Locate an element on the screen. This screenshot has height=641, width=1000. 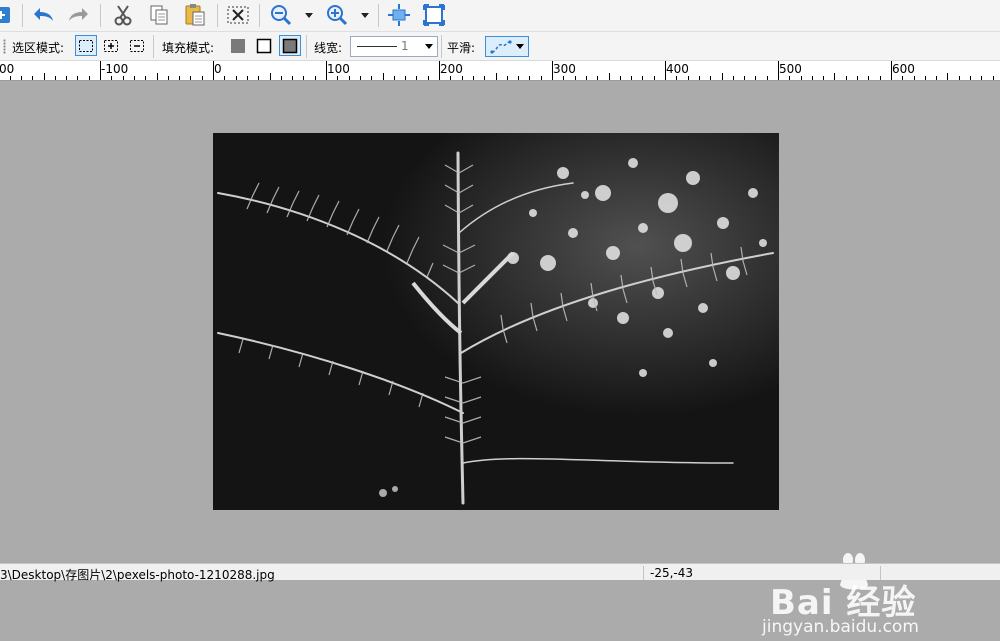
horizontal-ruler: 00 -100 0 100 200 300 400 500 600 is located at coordinates (500, 71).